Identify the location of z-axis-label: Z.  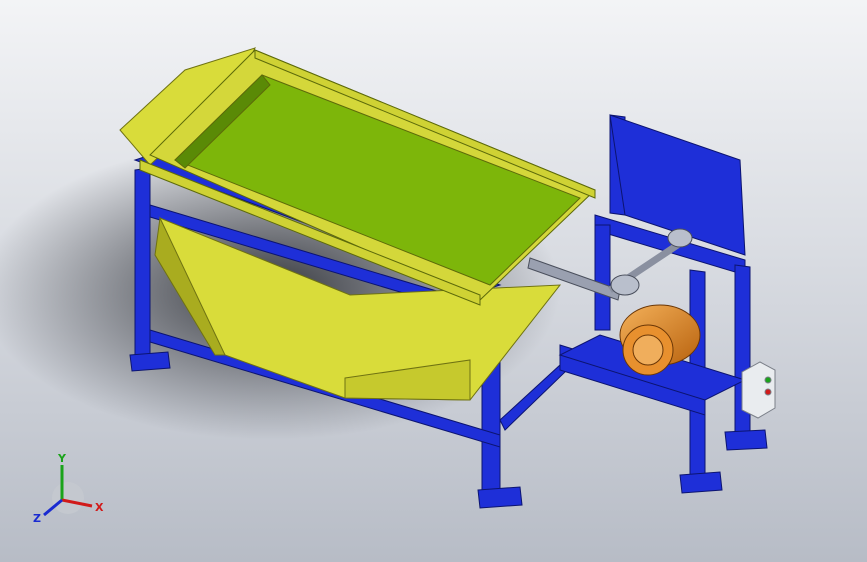
(37, 518).